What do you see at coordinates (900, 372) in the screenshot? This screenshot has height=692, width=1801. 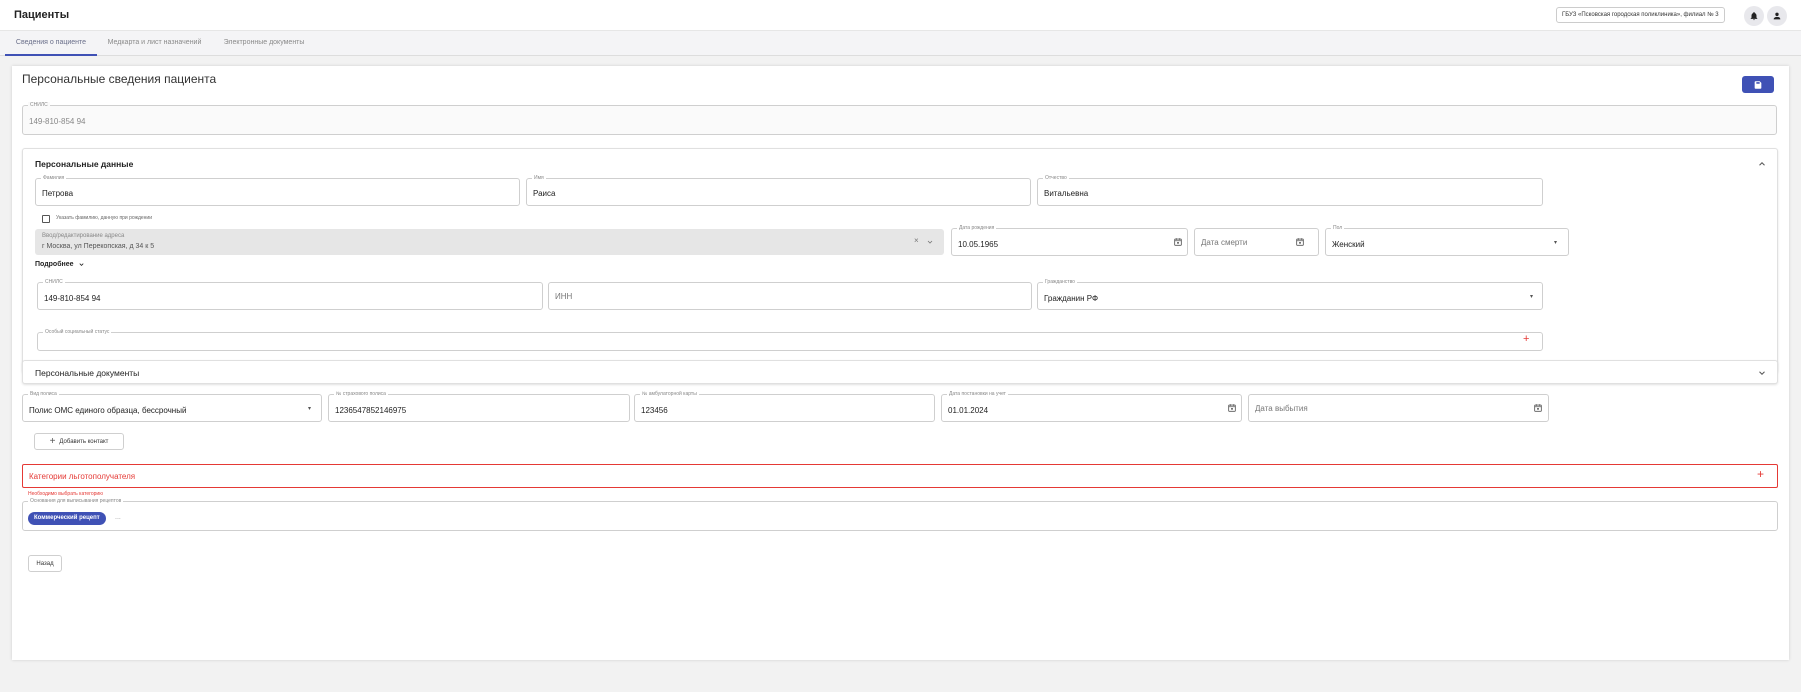 I see `personal-documents-section: Персональные документы` at bounding box center [900, 372].